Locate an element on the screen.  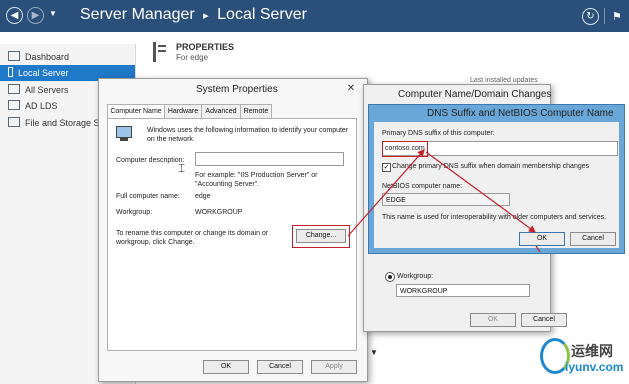
sidebar-item-label: AD LDS is located at coordinates (41, 106).